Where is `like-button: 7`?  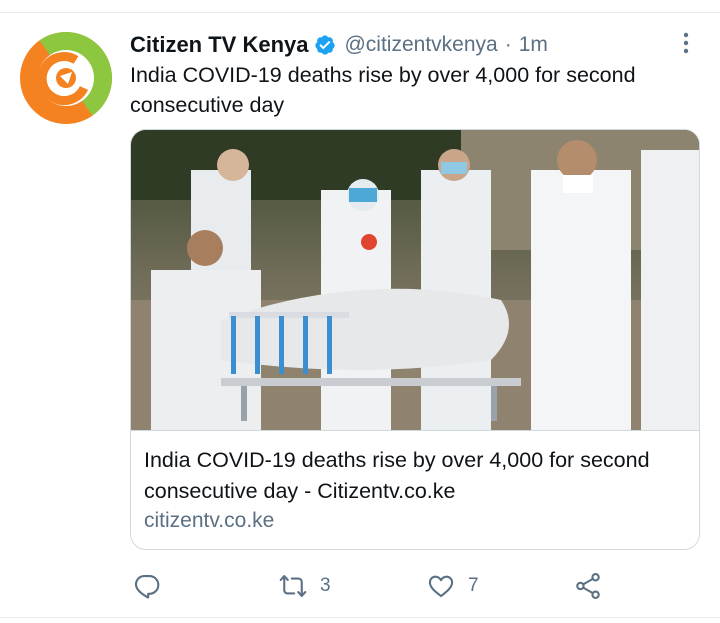
like-button: 7 is located at coordinates (453, 586).